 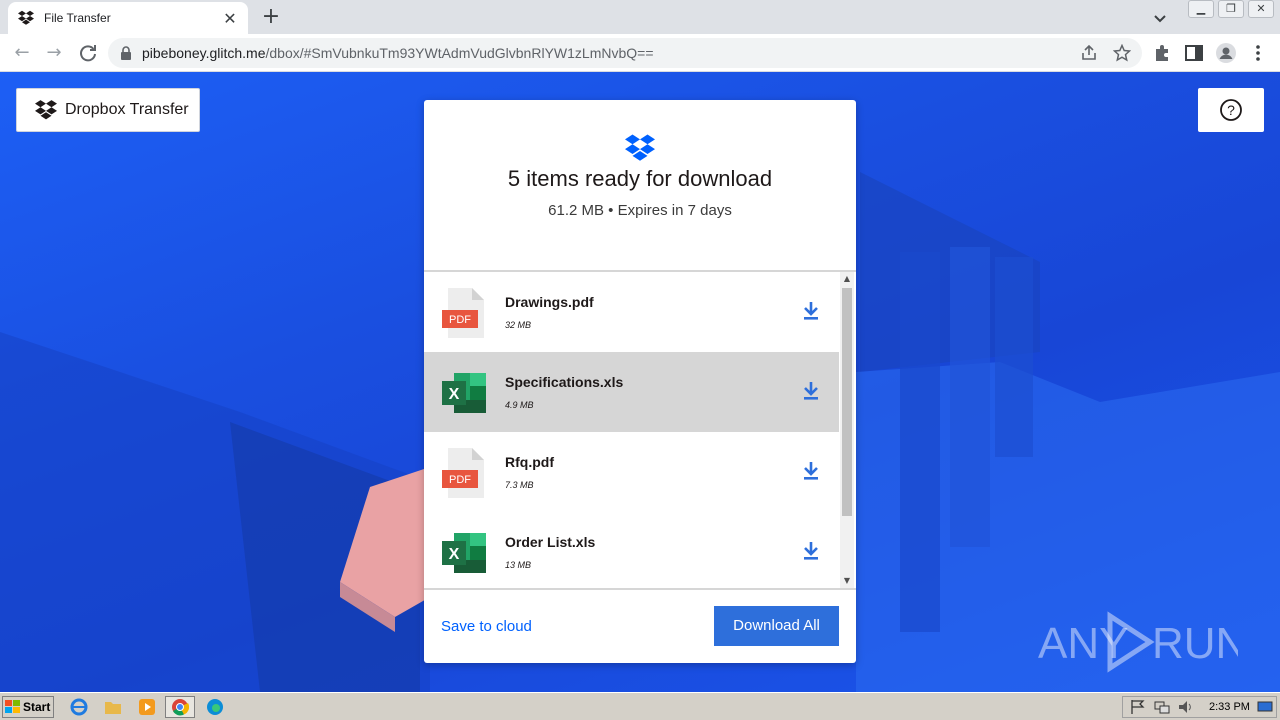 I want to click on network-icon, so click(x=1162, y=707).